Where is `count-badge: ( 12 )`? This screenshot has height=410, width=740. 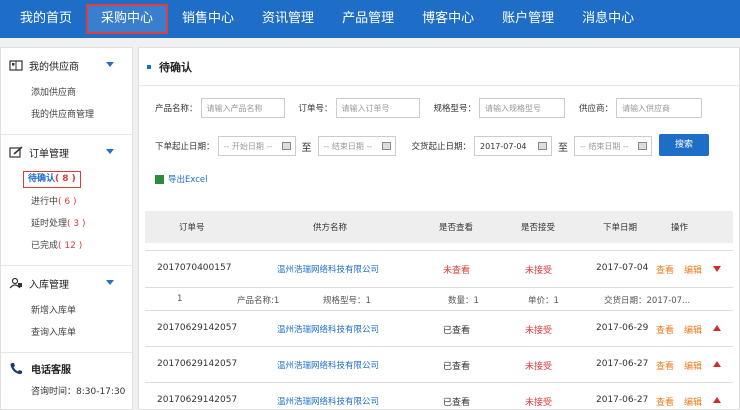
count-badge: ( 12 ) is located at coordinates (70, 246).